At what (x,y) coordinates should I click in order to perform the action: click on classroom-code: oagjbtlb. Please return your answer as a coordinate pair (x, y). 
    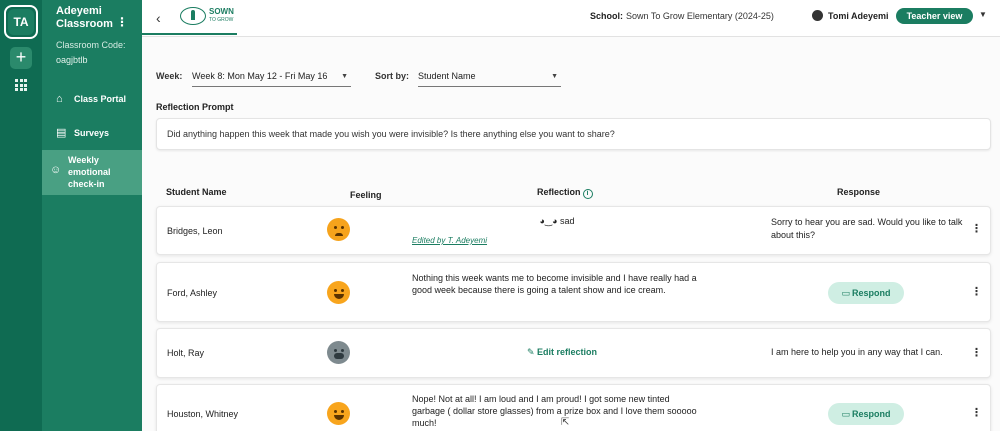
    Looking at the image, I should click on (72, 60).